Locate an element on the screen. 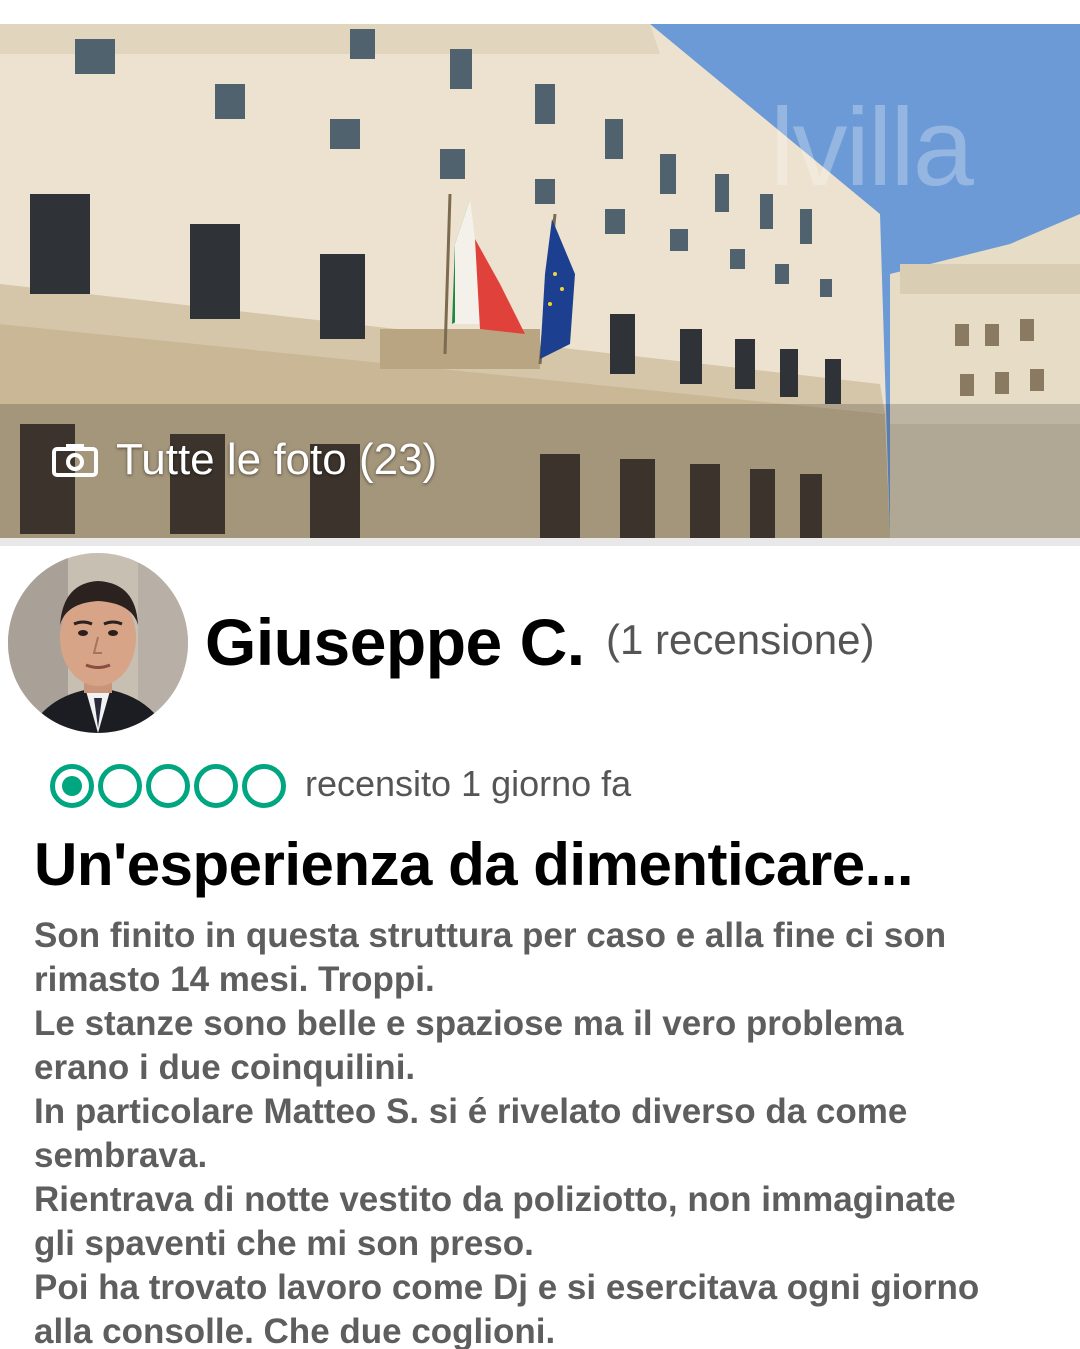 Image resolution: width=1080 pixels, height=1349 pixels. review-count: (1 recensione) is located at coordinates (740, 639).